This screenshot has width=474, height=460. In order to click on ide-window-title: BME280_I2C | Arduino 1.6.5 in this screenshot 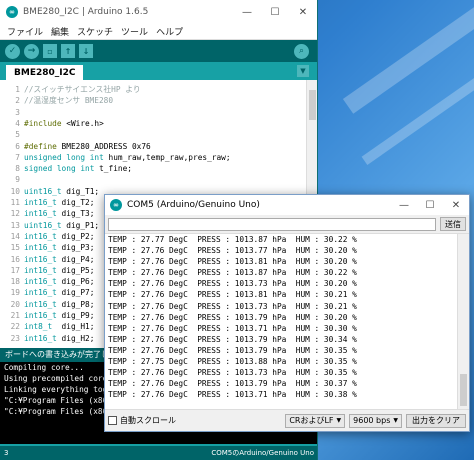, I will do `click(86, 12)`.